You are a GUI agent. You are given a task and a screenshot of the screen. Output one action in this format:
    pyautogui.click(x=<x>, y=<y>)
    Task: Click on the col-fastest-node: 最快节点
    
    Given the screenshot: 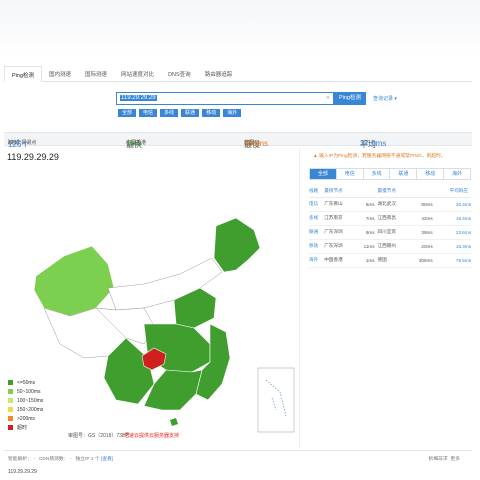 What is the action you would take?
    pyautogui.click(x=339, y=192)
    